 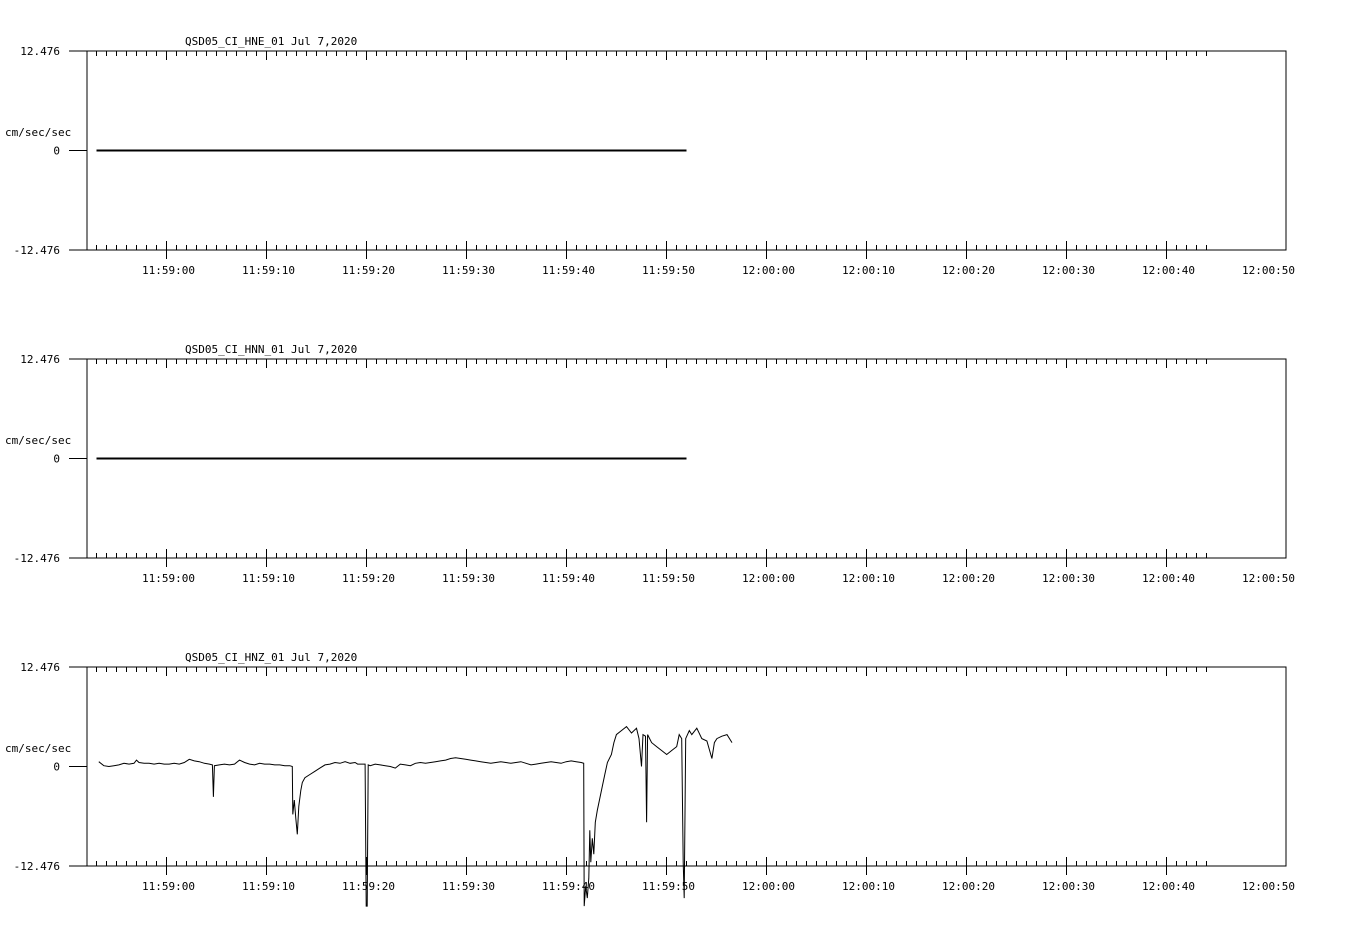 What do you see at coordinates (271, 41) in the screenshot?
I see `panel-title: QSD05_CI_HNE_01 Jul 7,2020` at bounding box center [271, 41].